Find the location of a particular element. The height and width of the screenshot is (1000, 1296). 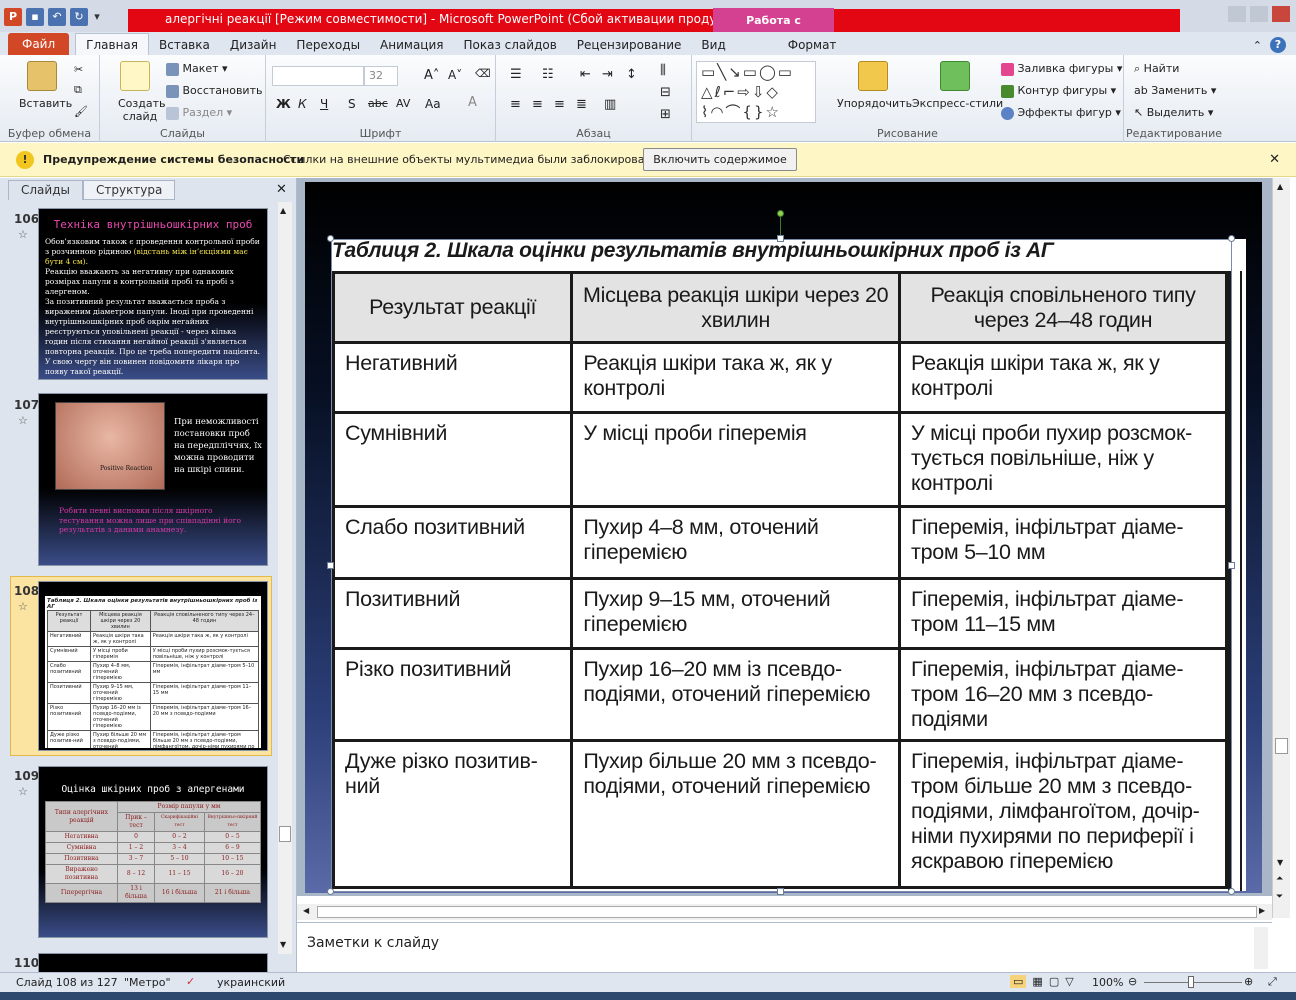

align-left-icon: ≡ is located at coordinates (515, 104).